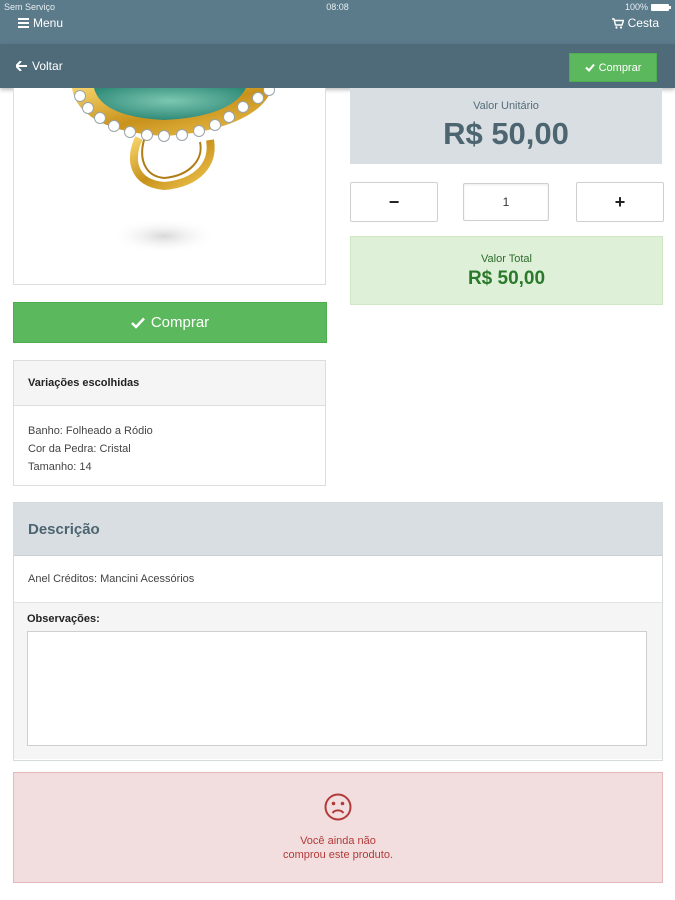 The width and height of the screenshot is (675, 900). What do you see at coordinates (79, 449) in the screenshot?
I see `variation-item: Cor da Pedra: Cristal` at bounding box center [79, 449].